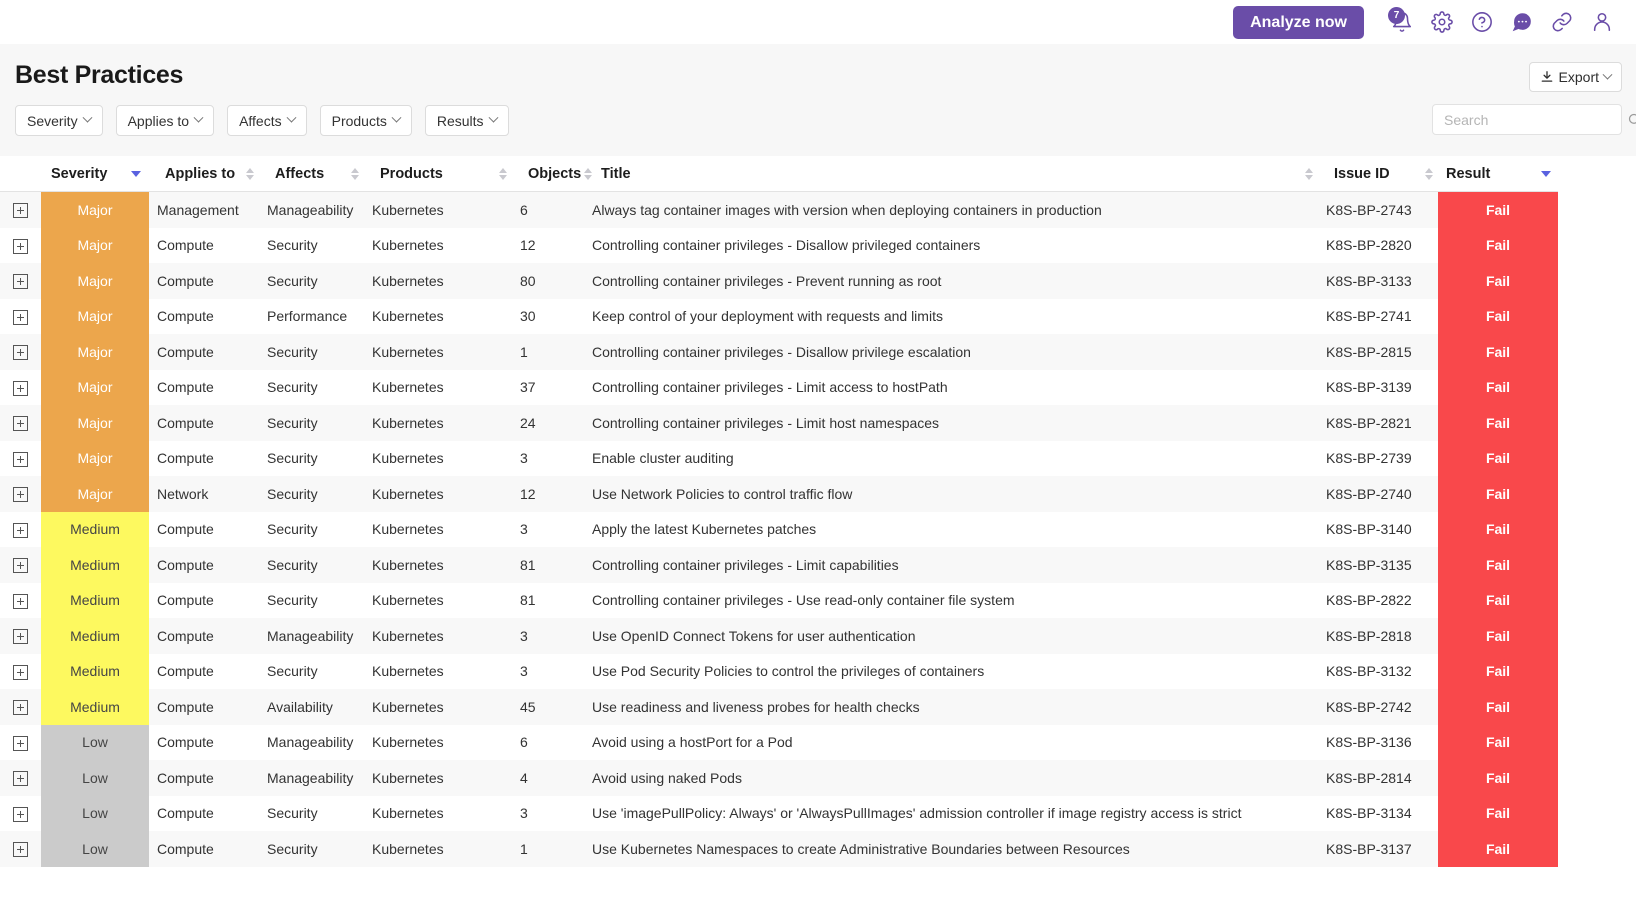  Describe the element at coordinates (1575, 77) in the screenshot. I see `export-button: Export` at that location.